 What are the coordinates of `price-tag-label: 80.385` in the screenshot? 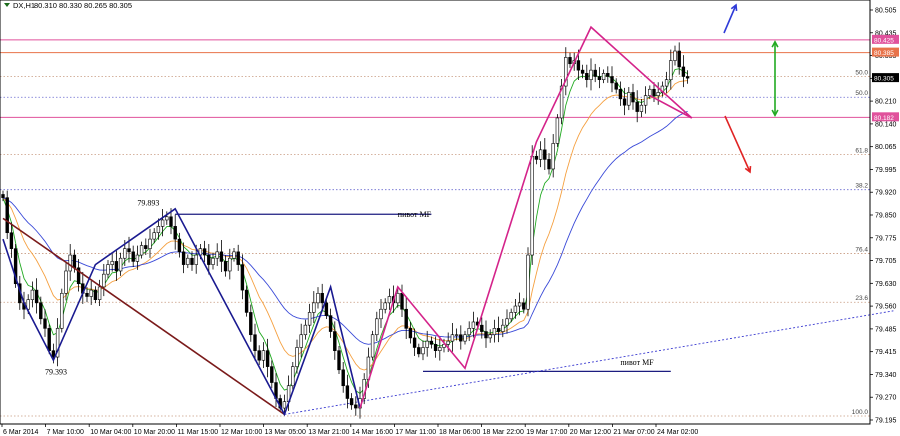 It's located at (884, 53).